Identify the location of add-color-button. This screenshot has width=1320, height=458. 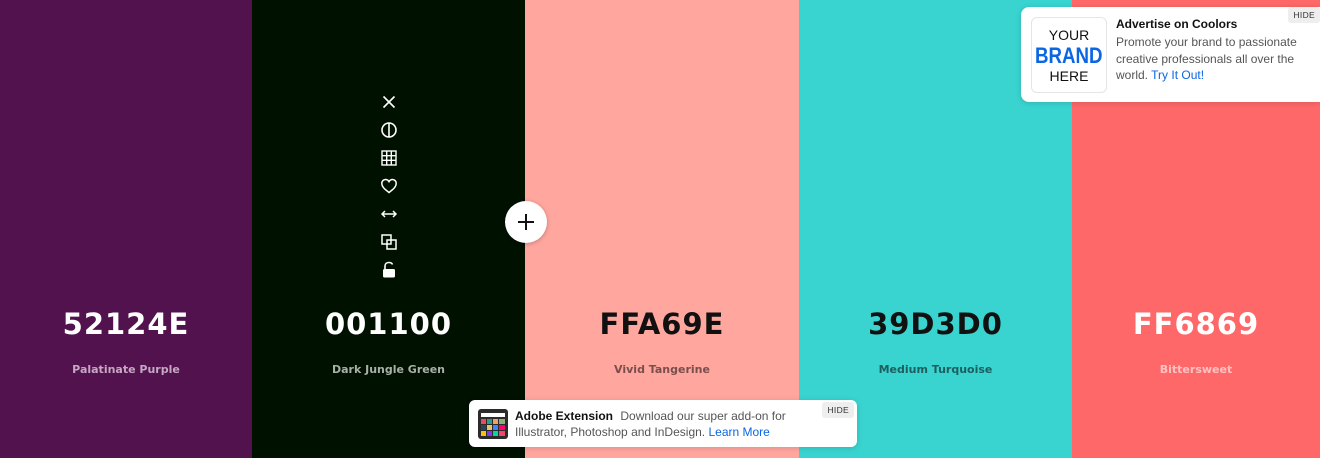
(526, 222).